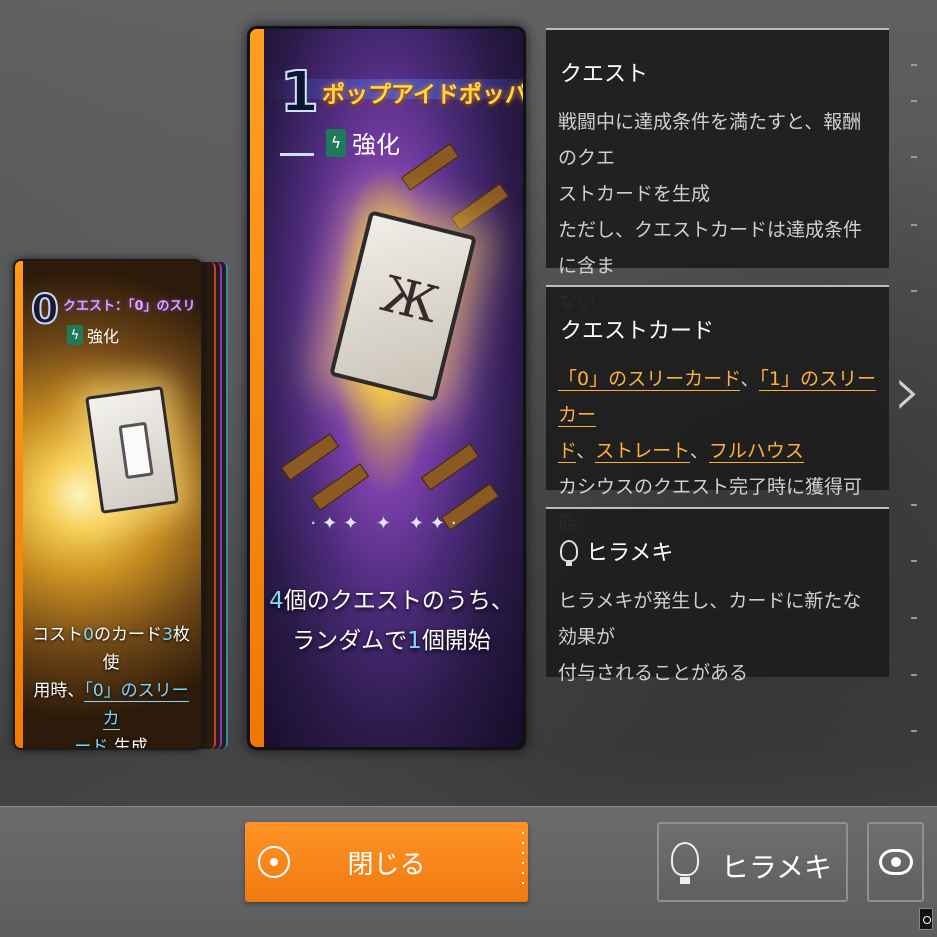 The image size is (937, 937). I want to click on card-description: コスト0のカード3枚使 用時、「0」のスリーカ ード 生成, so click(111, 684).